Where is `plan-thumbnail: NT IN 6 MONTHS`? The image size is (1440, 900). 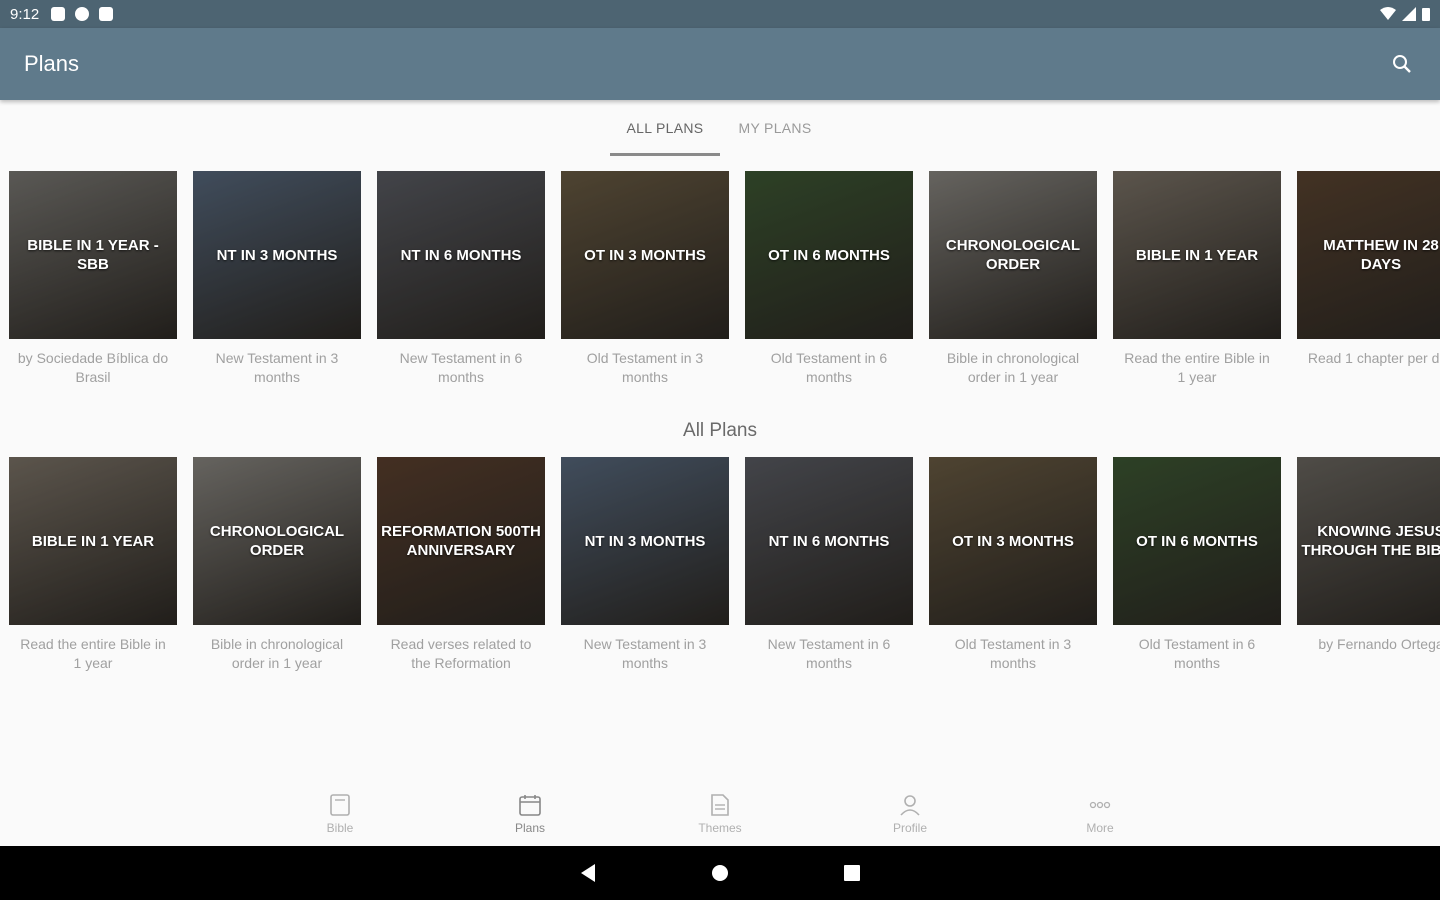
plan-thumbnail: NT IN 6 MONTHS is located at coordinates (461, 255).